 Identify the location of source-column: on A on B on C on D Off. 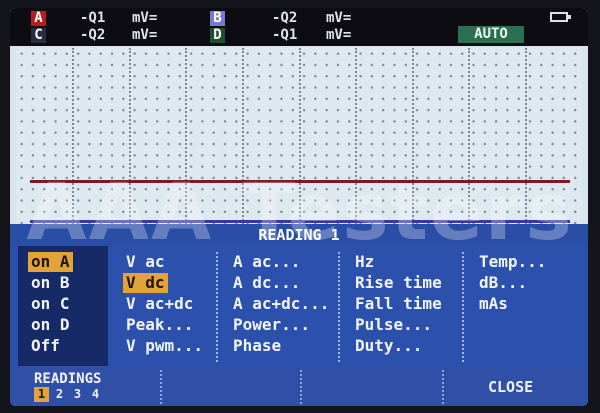
(63, 306).